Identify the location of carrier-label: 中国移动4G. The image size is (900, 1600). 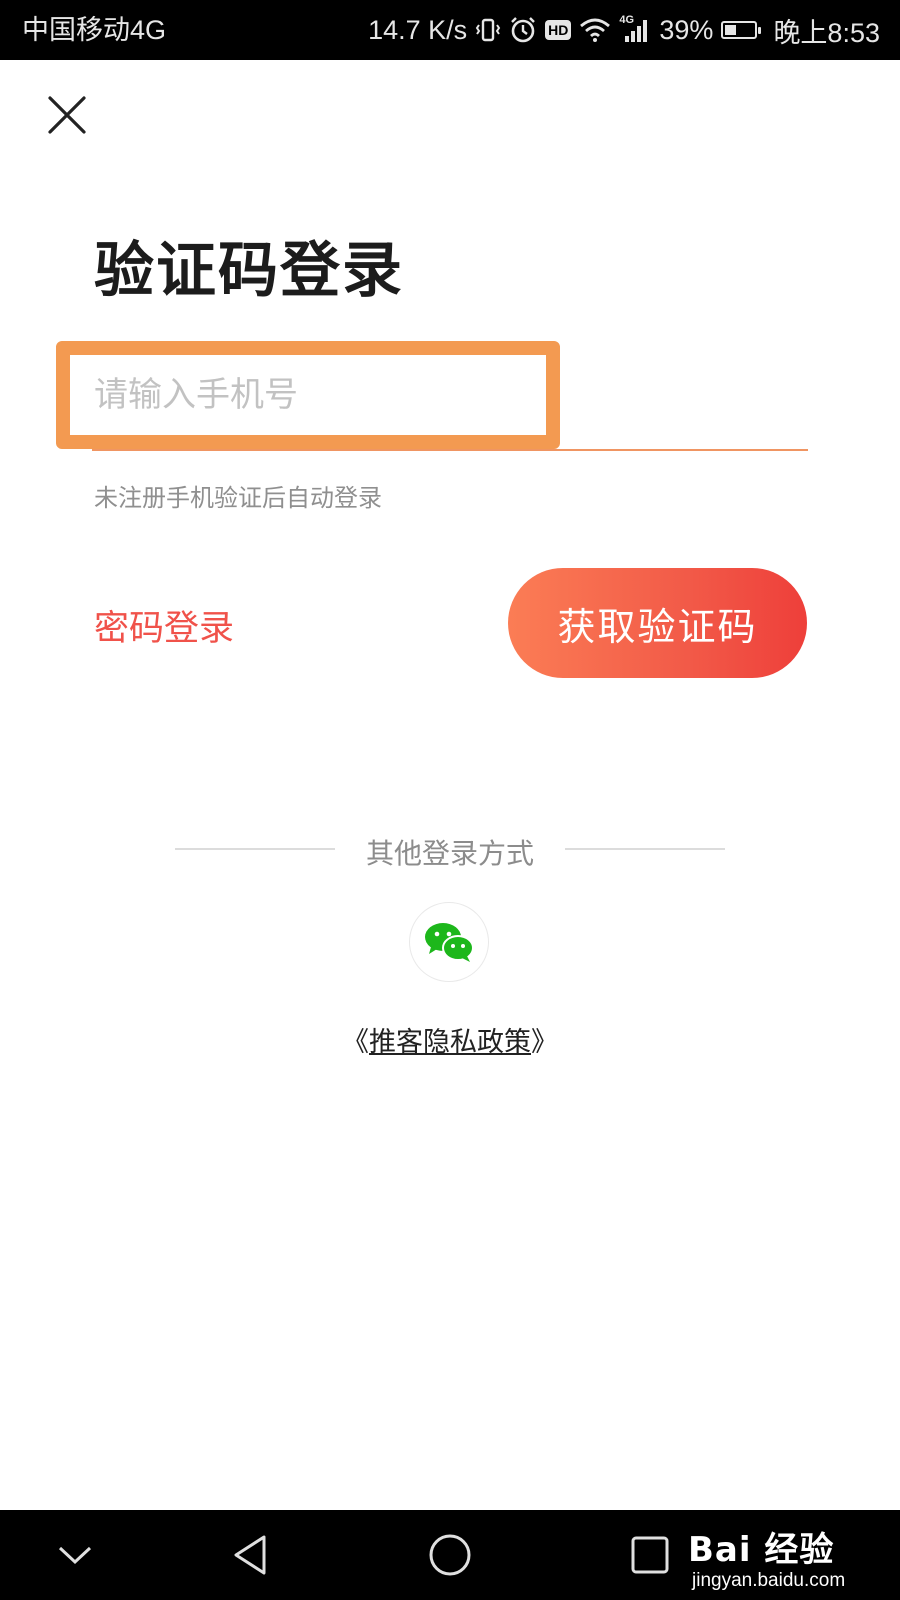
(94, 30).